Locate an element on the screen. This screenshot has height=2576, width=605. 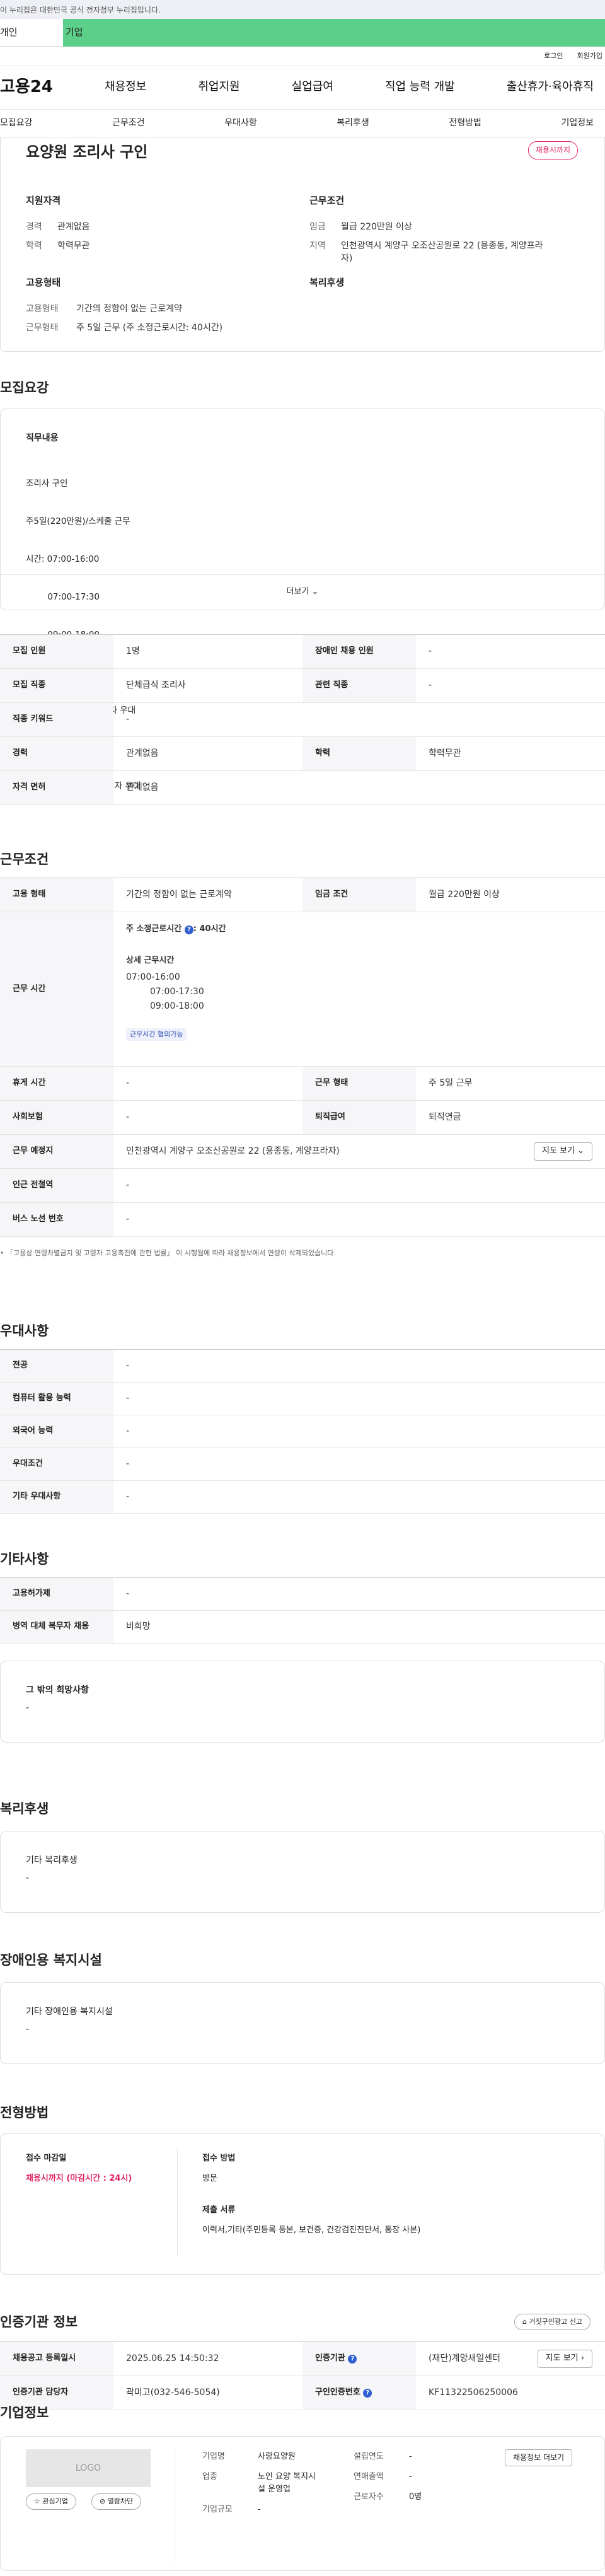
table-row: 외국어 능력 - is located at coordinates (302, 1432).